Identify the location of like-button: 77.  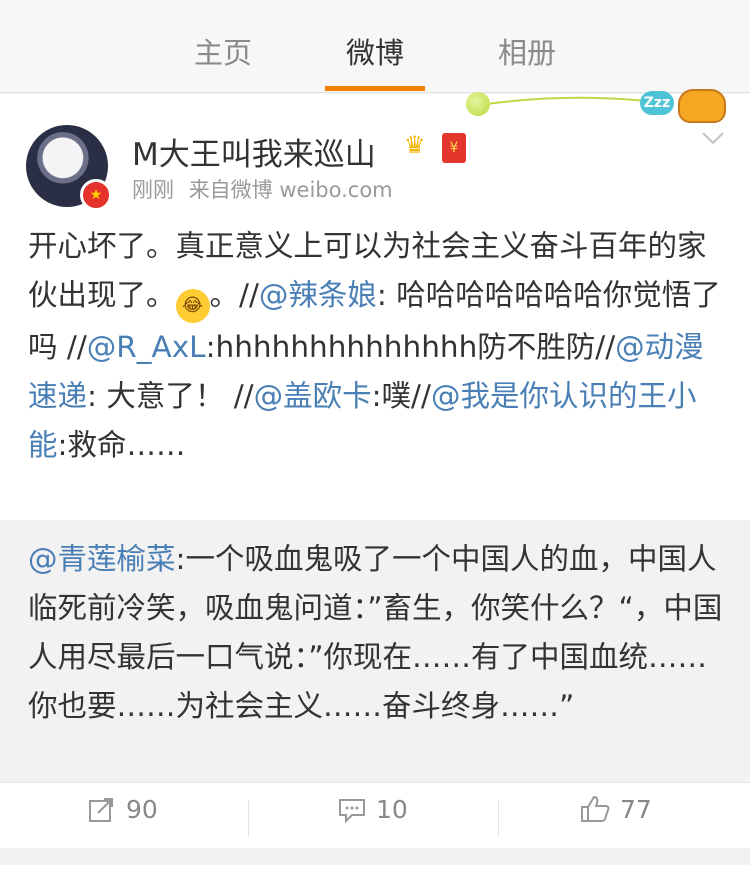
(616, 815).